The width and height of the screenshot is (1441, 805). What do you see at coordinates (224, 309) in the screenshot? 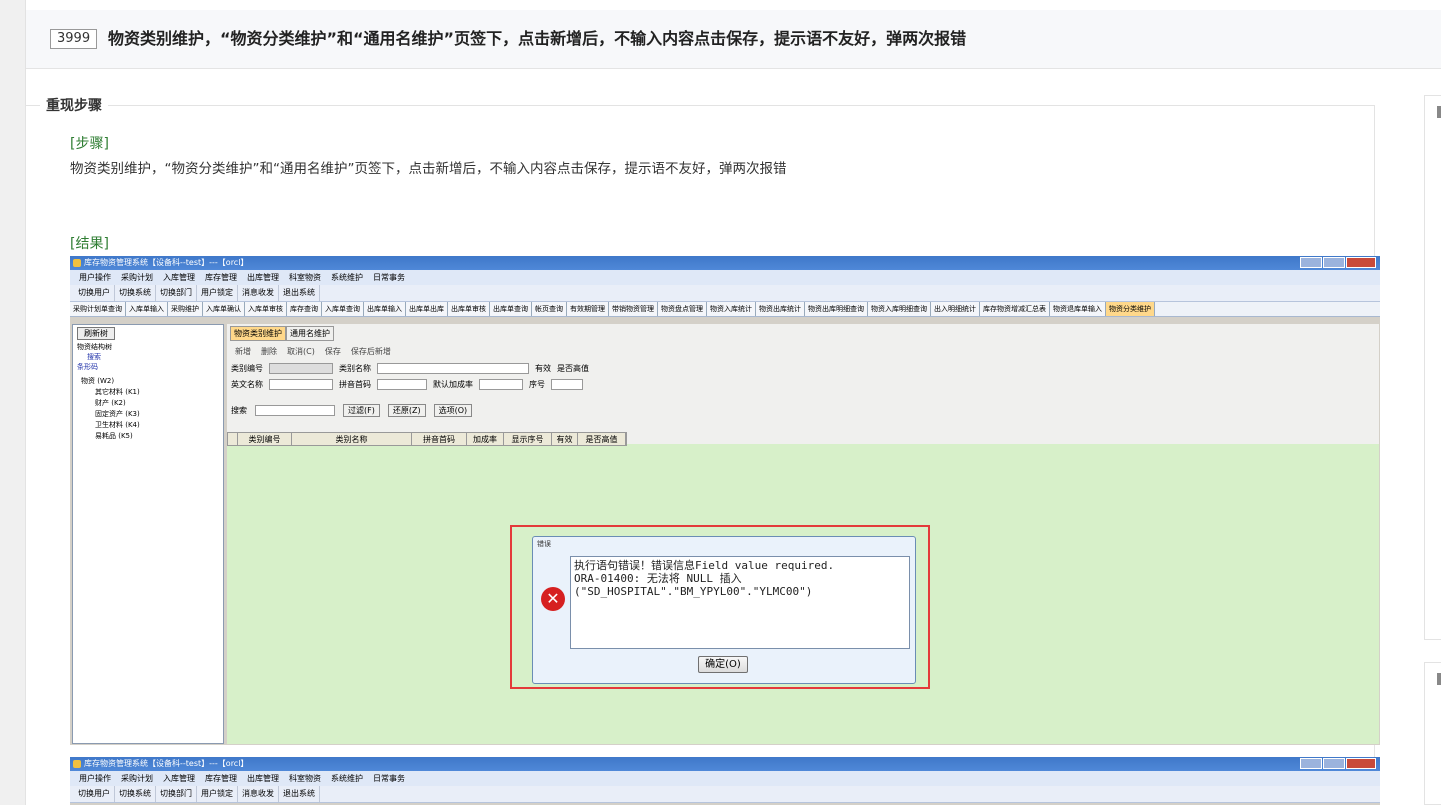
I see `app-tab: 入库单确认` at bounding box center [224, 309].